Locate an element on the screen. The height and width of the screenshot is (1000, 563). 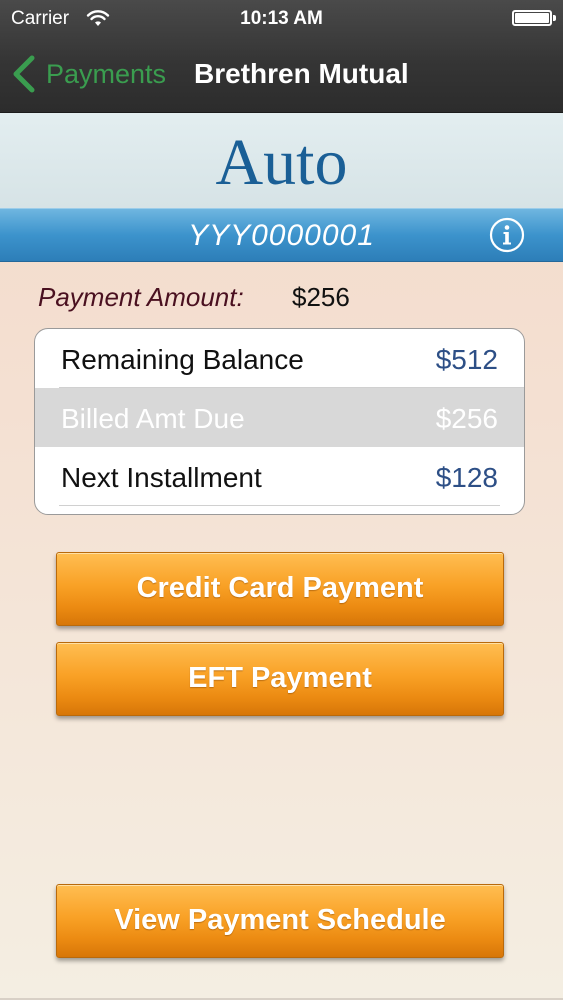
payment-amount-row: Payment Amount: $256 is located at coordinates (194, 297).